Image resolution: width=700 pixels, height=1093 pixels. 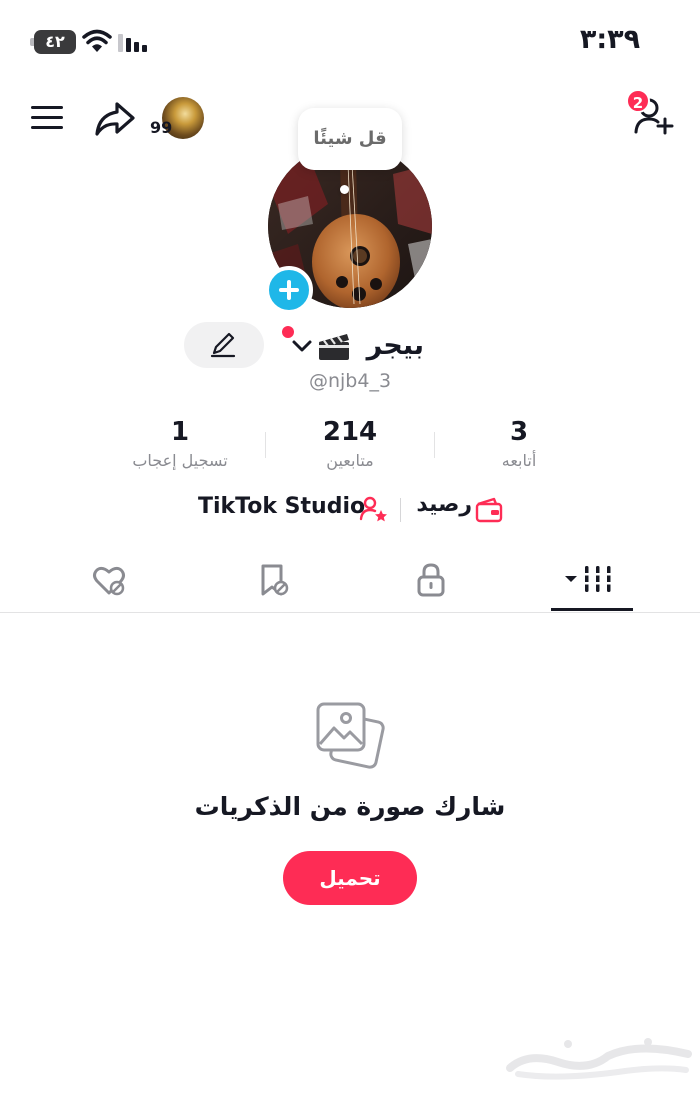 I want to click on share-icon, so click(x=115, y=119).